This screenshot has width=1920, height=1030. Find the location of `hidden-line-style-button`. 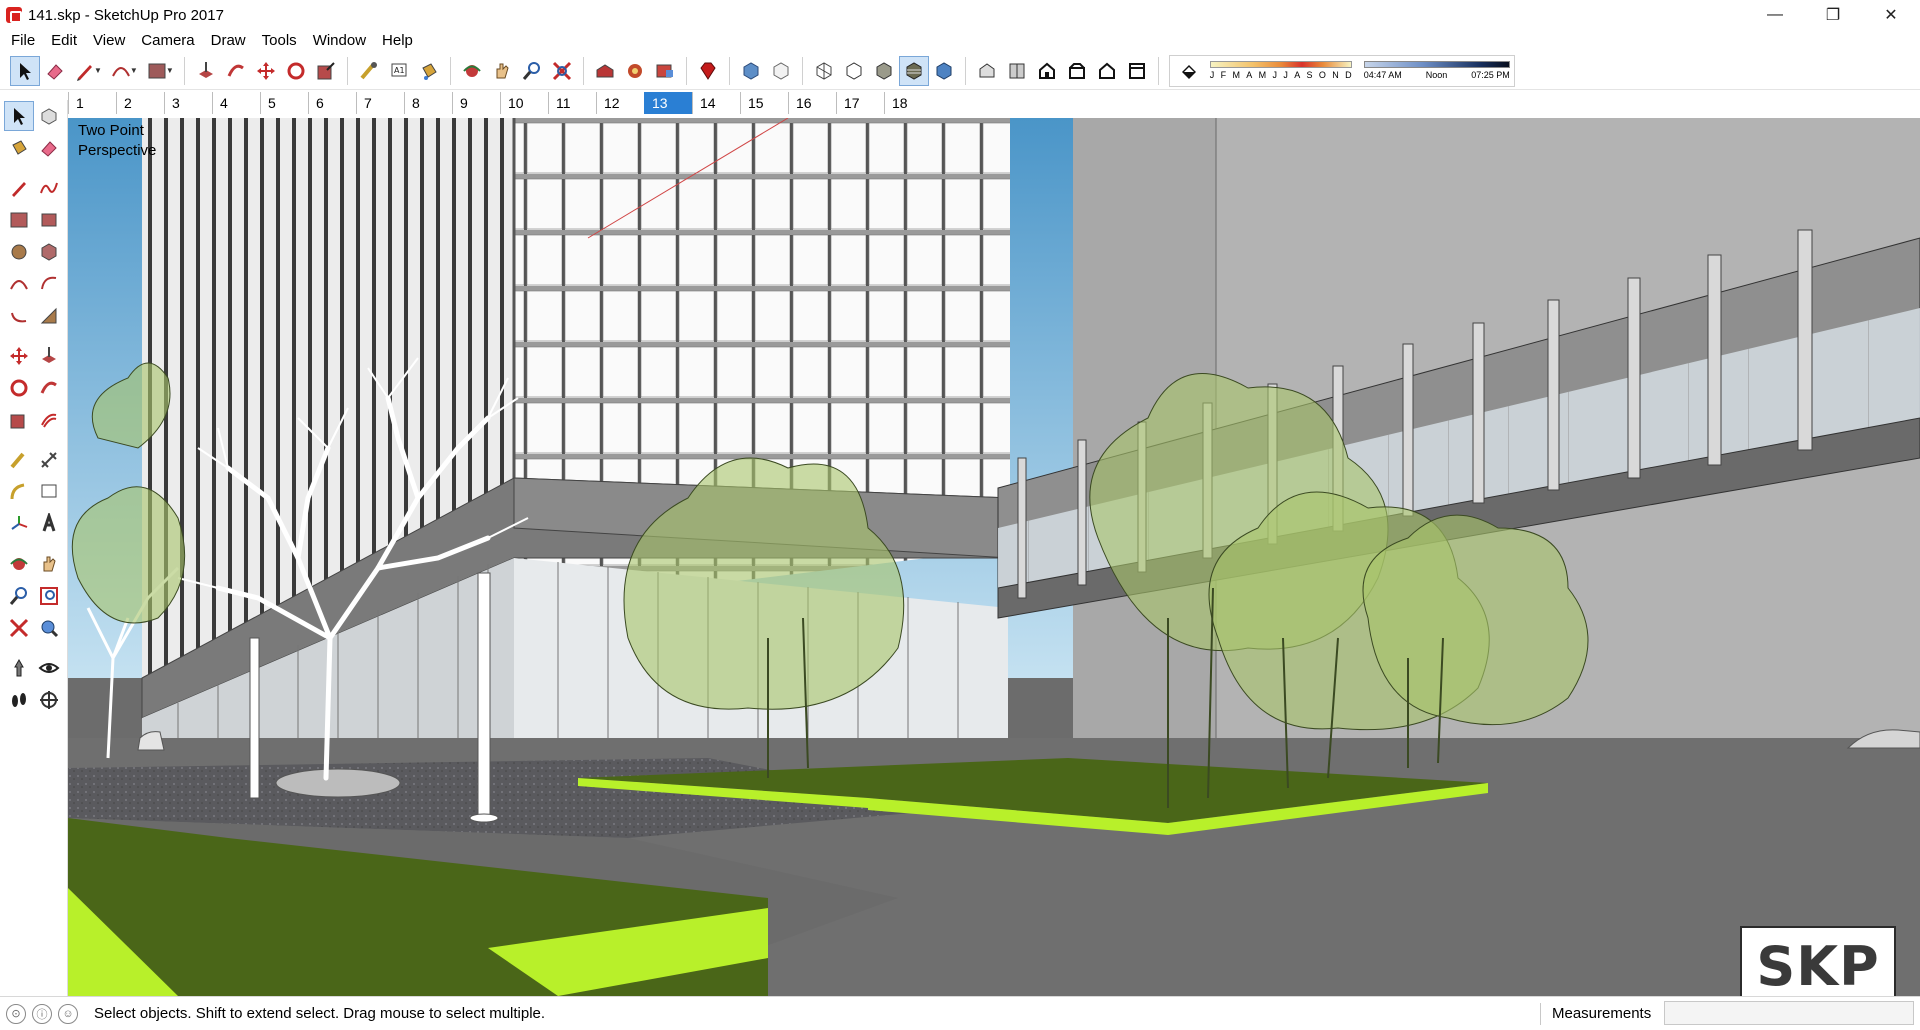

hidden-line-style-button is located at coordinates (854, 71).